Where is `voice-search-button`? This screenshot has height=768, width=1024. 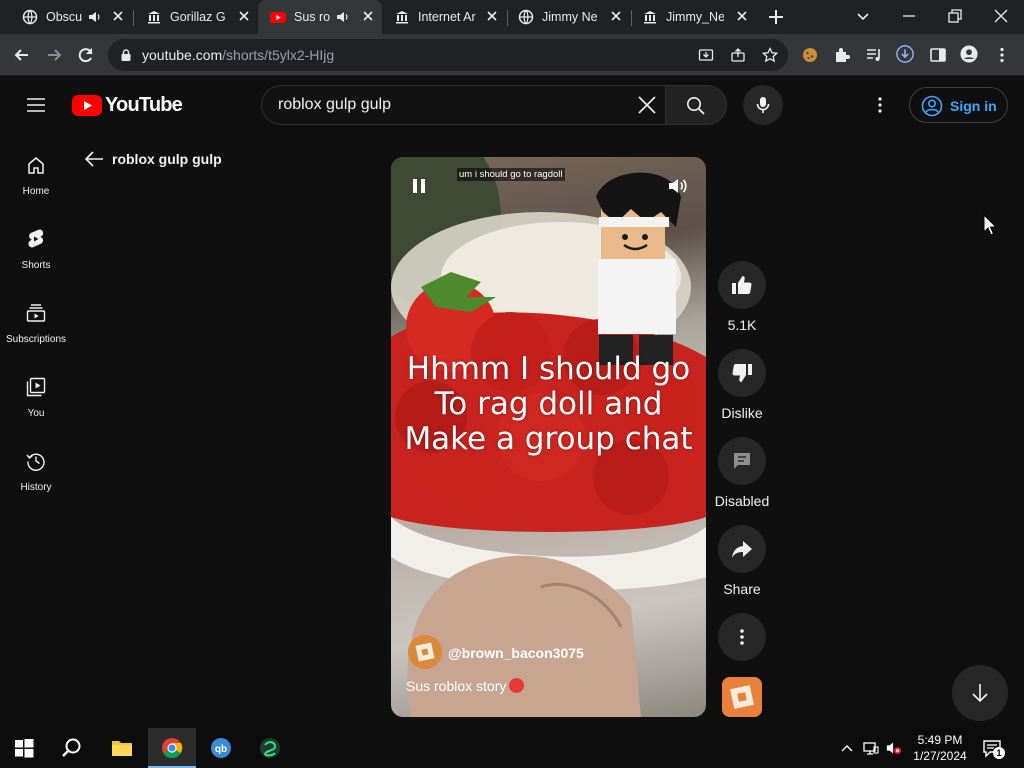 voice-search-button is located at coordinates (763, 105).